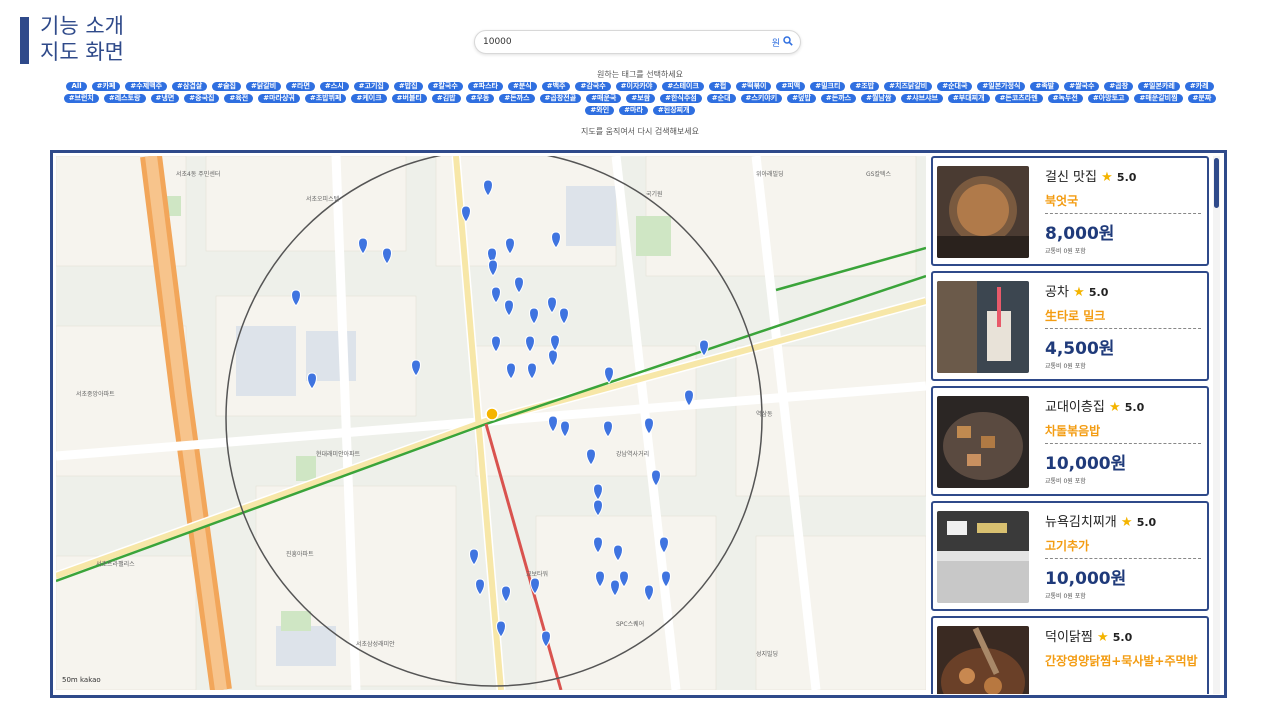 This screenshot has height=720, width=1280. I want to click on tag-button: #육전, so click(239, 98).